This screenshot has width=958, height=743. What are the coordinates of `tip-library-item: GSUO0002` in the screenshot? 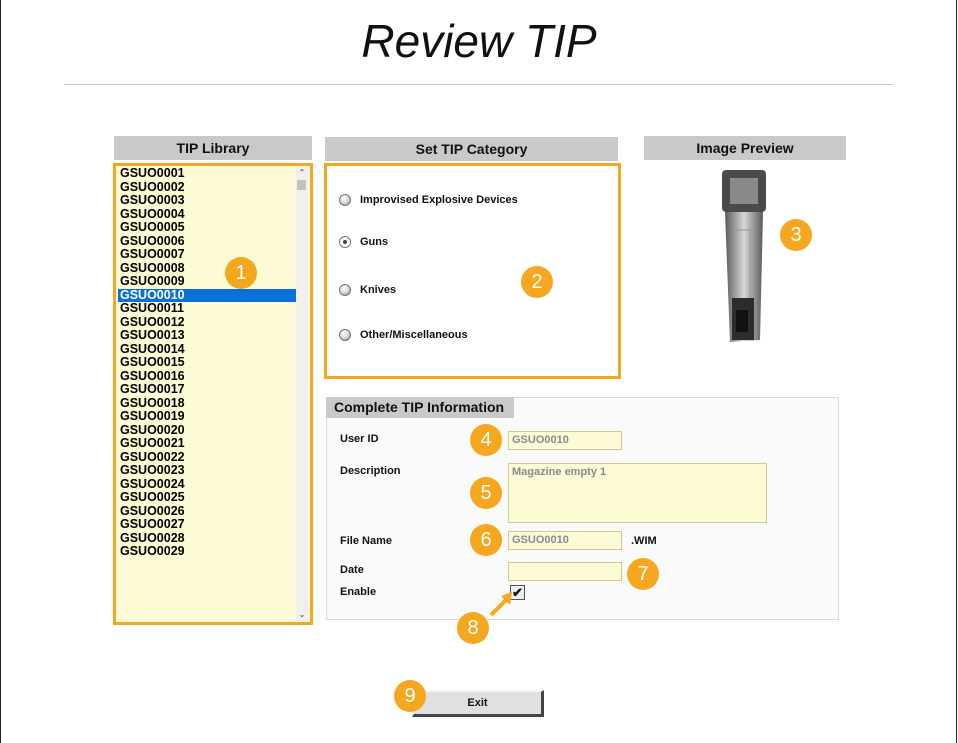 It's located at (208, 187).